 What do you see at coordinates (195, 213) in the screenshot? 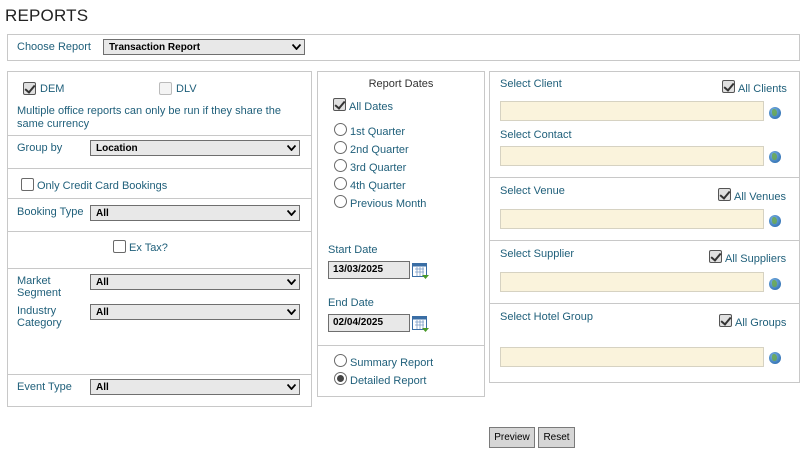
I see `booking-type-select: All` at bounding box center [195, 213].